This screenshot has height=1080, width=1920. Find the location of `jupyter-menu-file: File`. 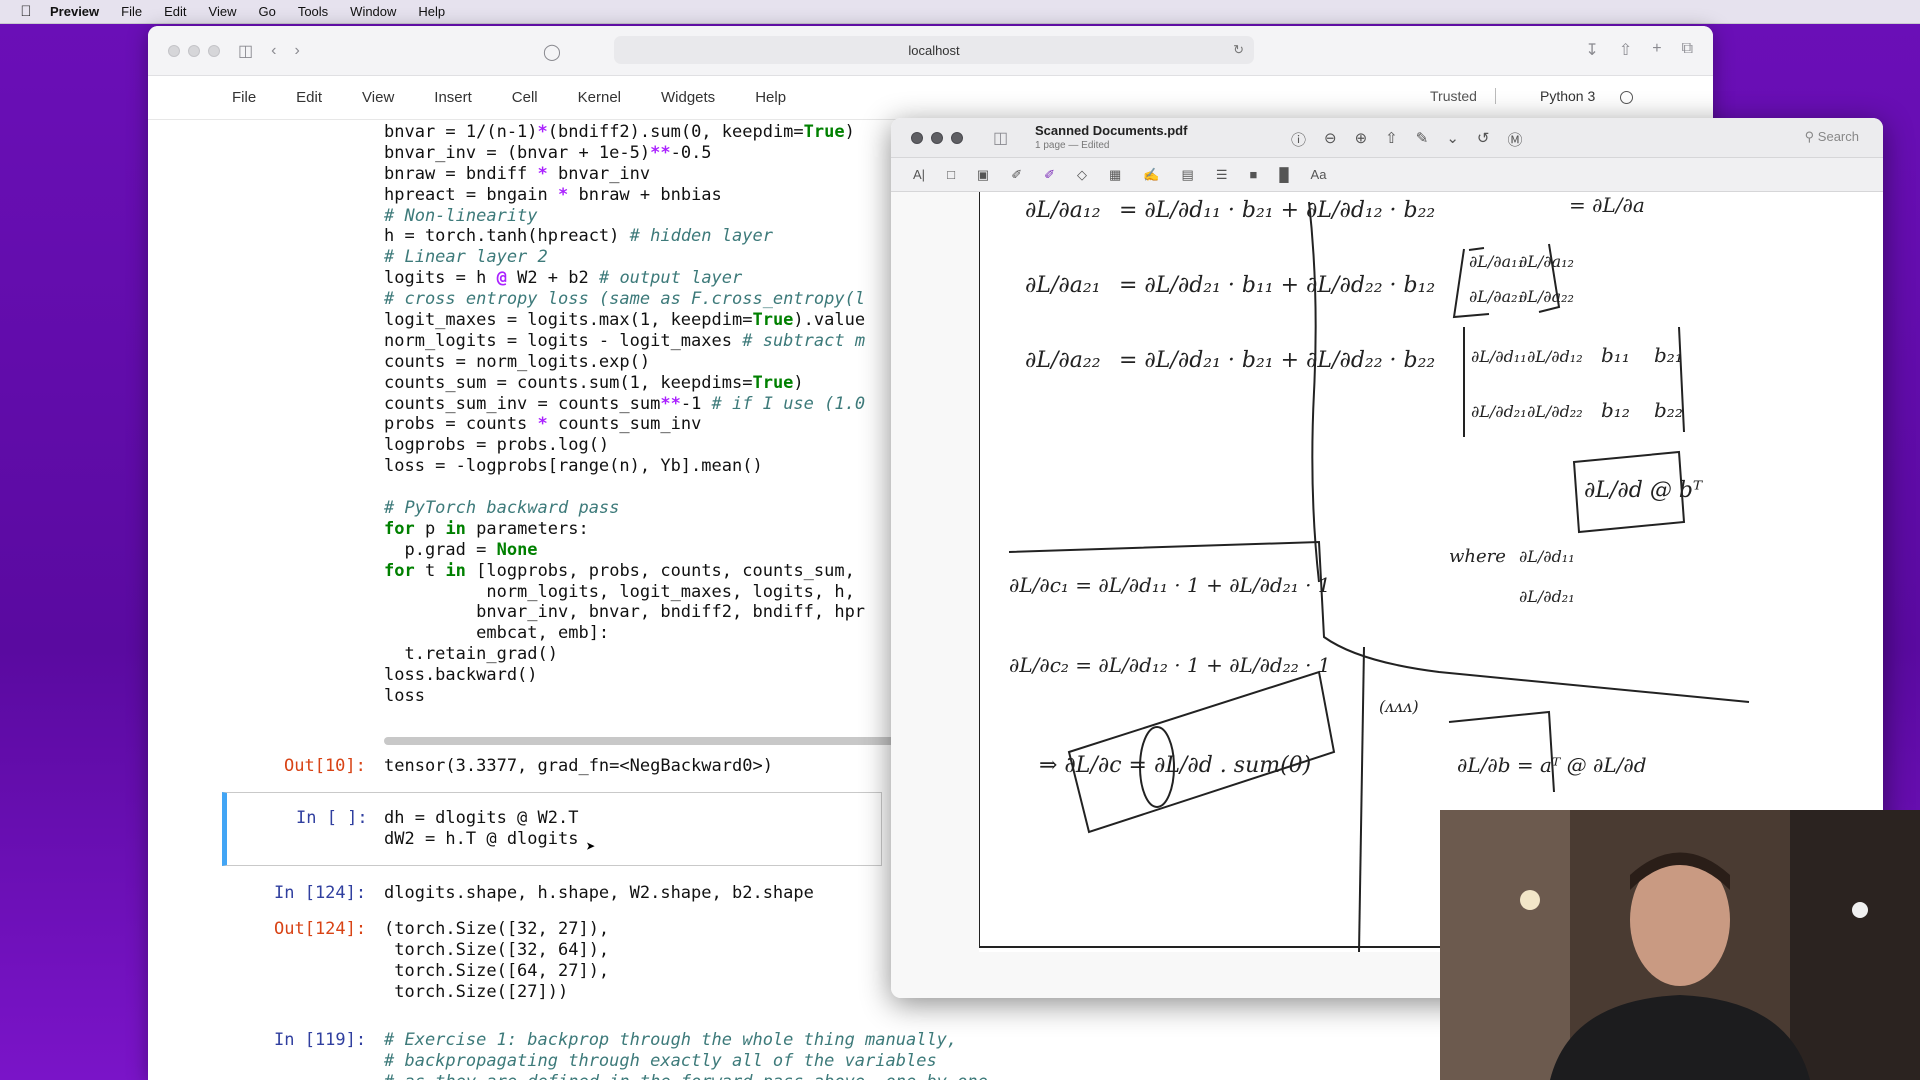

jupyter-menu-file: File is located at coordinates (244, 97).